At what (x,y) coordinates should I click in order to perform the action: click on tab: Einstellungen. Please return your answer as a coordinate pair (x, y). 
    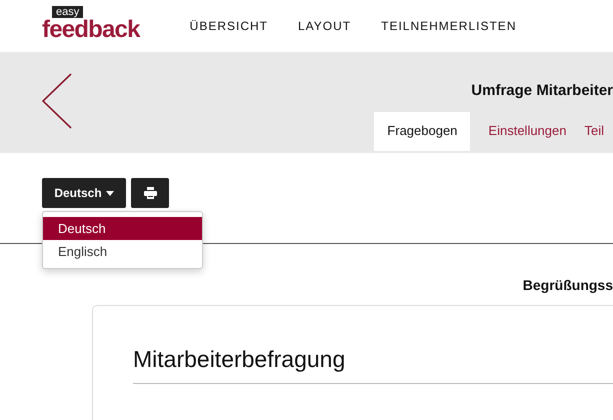
    Looking at the image, I should click on (527, 131).